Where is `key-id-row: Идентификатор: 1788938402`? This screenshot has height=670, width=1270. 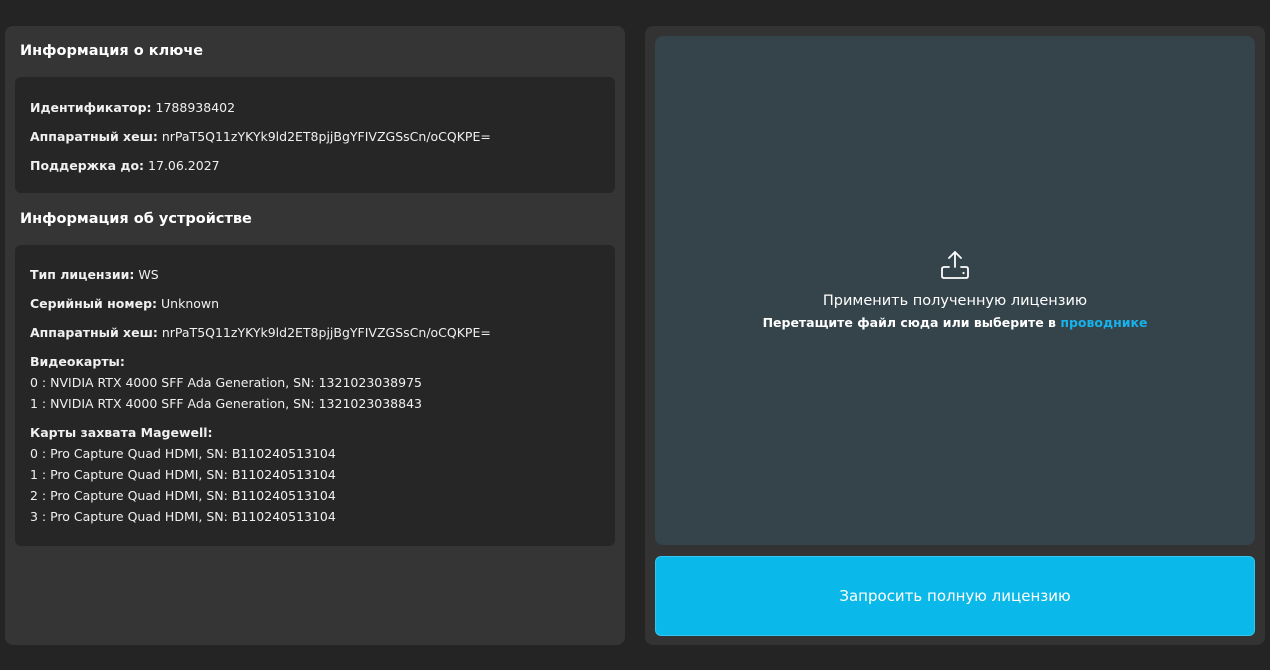
key-id-row: Идентификатор: 1788938402 is located at coordinates (132, 108).